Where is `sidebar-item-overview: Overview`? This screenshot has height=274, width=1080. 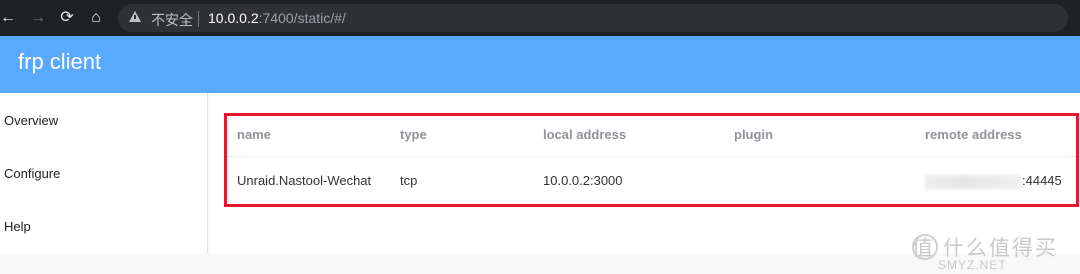 sidebar-item-overview: Overview is located at coordinates (31, 120).